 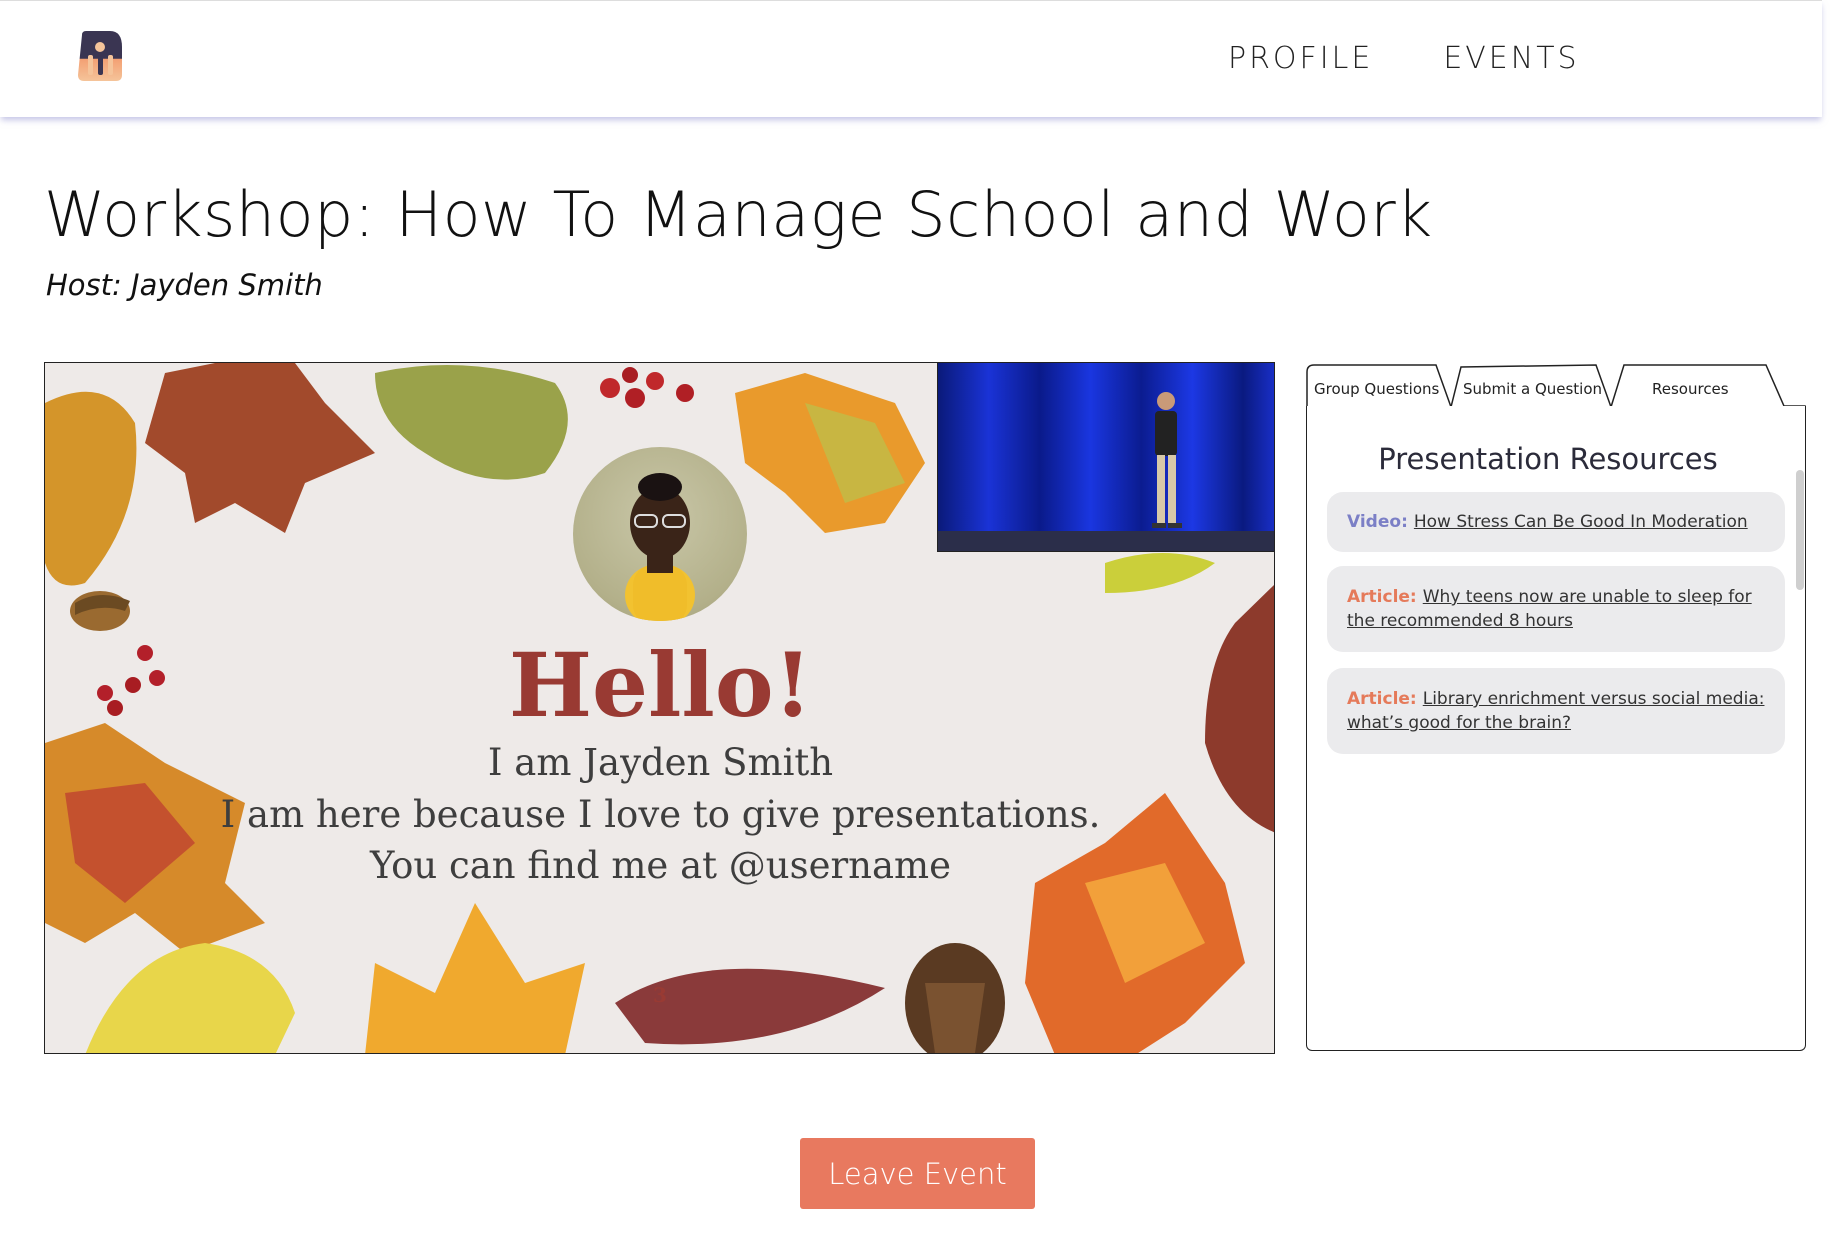 I want to click on app-logo-icon, so click(x=100, y=57).